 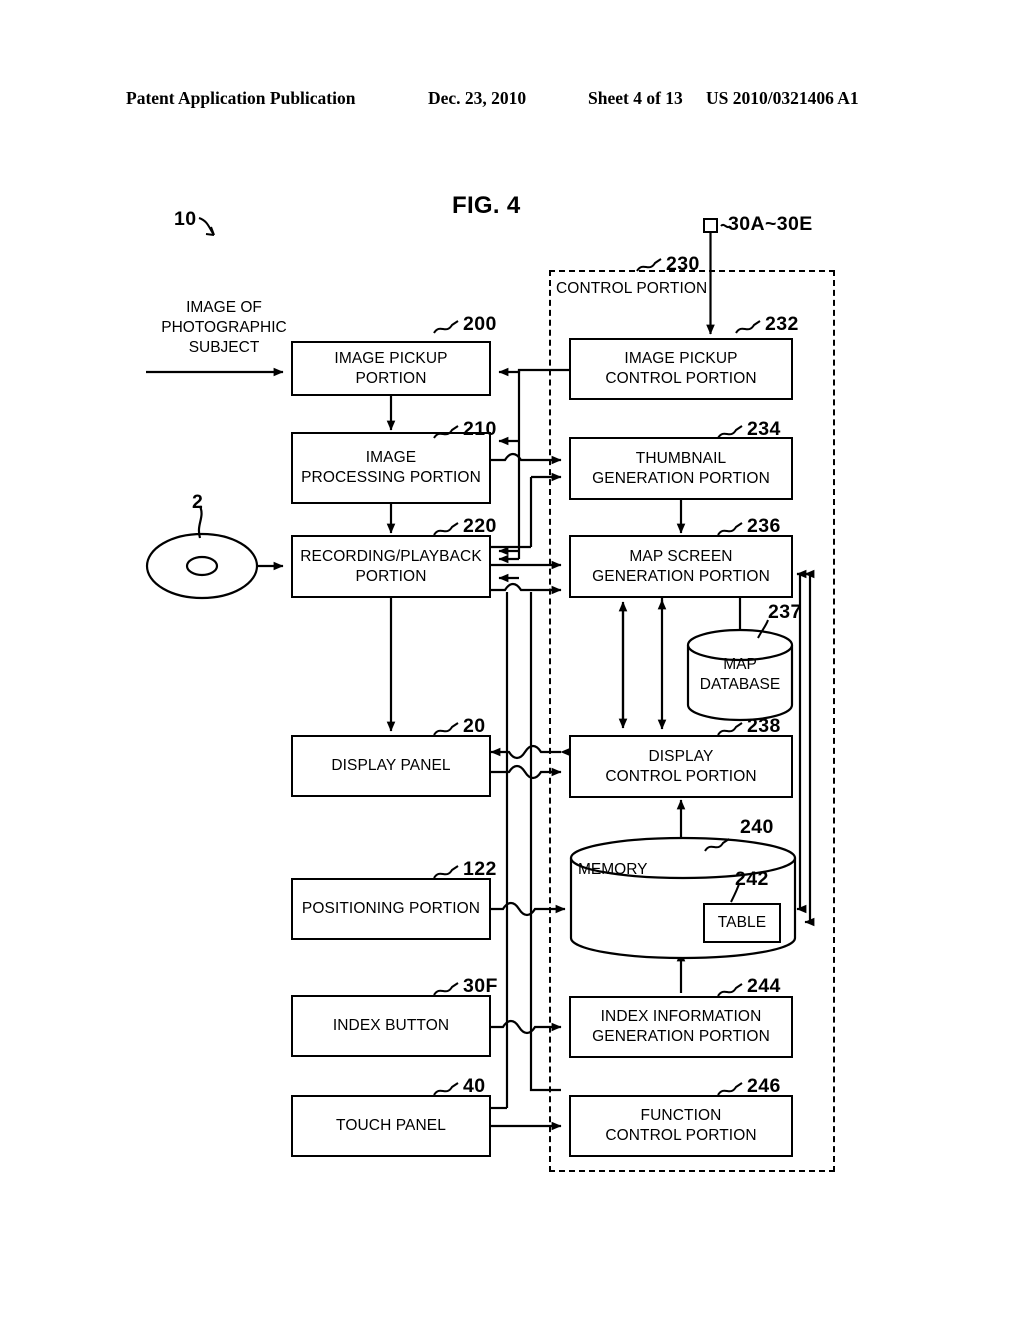 I want to click on block-index-information-generation-portion: INDEX INFORMATION GENERATION PORTION, so click(x=681, y=1027).